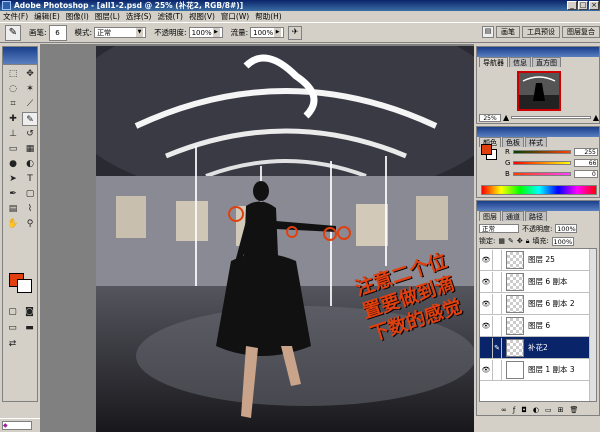 This screenshot has width=600, height=432. Describe the element at coordinates (30, 209) in the screenshot. I see `eyedropper-tool-icon: ⌇` at that location.